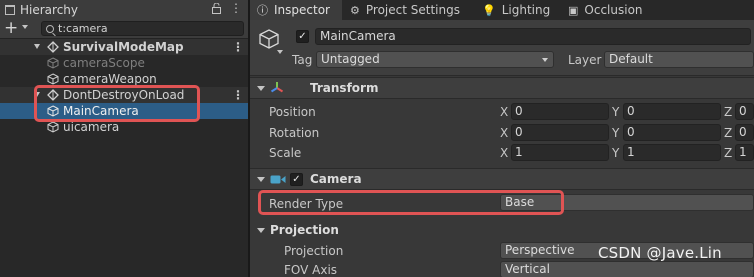  Describe the element at coordinates (285, 153) in the screenshot. I see `scale-label: Scale` at that location.